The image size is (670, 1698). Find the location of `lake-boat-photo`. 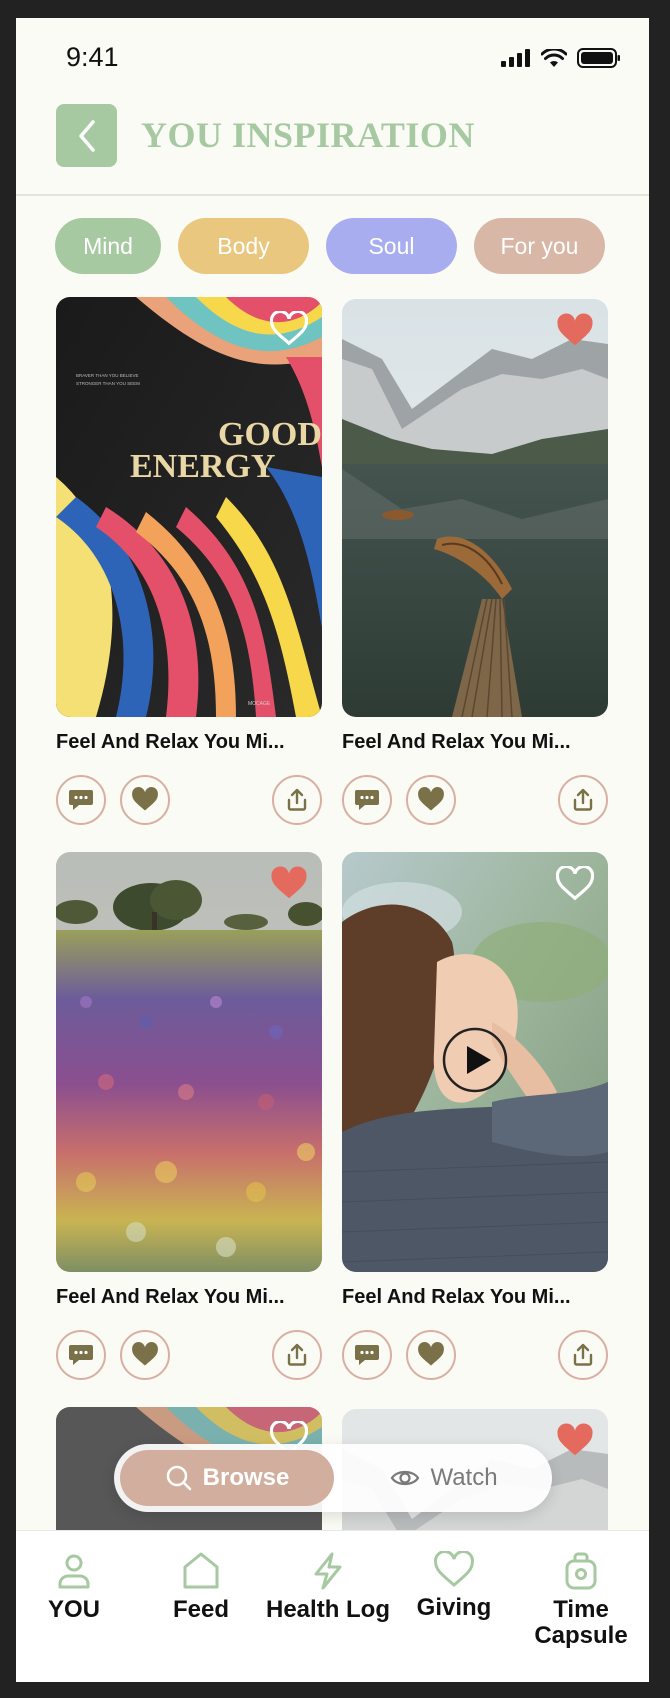

lake-boat-photo is located at coordinates (475, 508).